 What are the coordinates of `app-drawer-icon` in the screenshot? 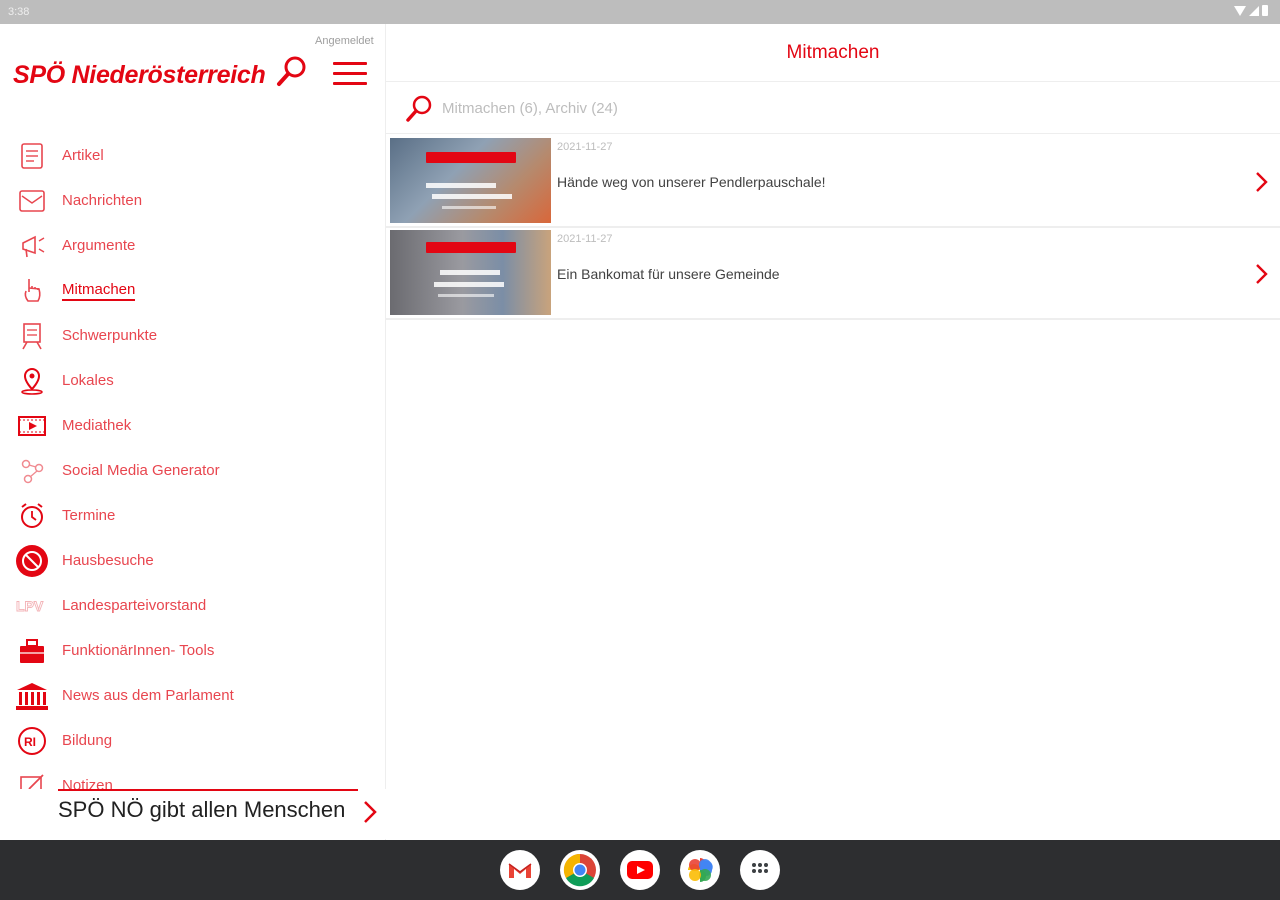 It's located at (760, 870).